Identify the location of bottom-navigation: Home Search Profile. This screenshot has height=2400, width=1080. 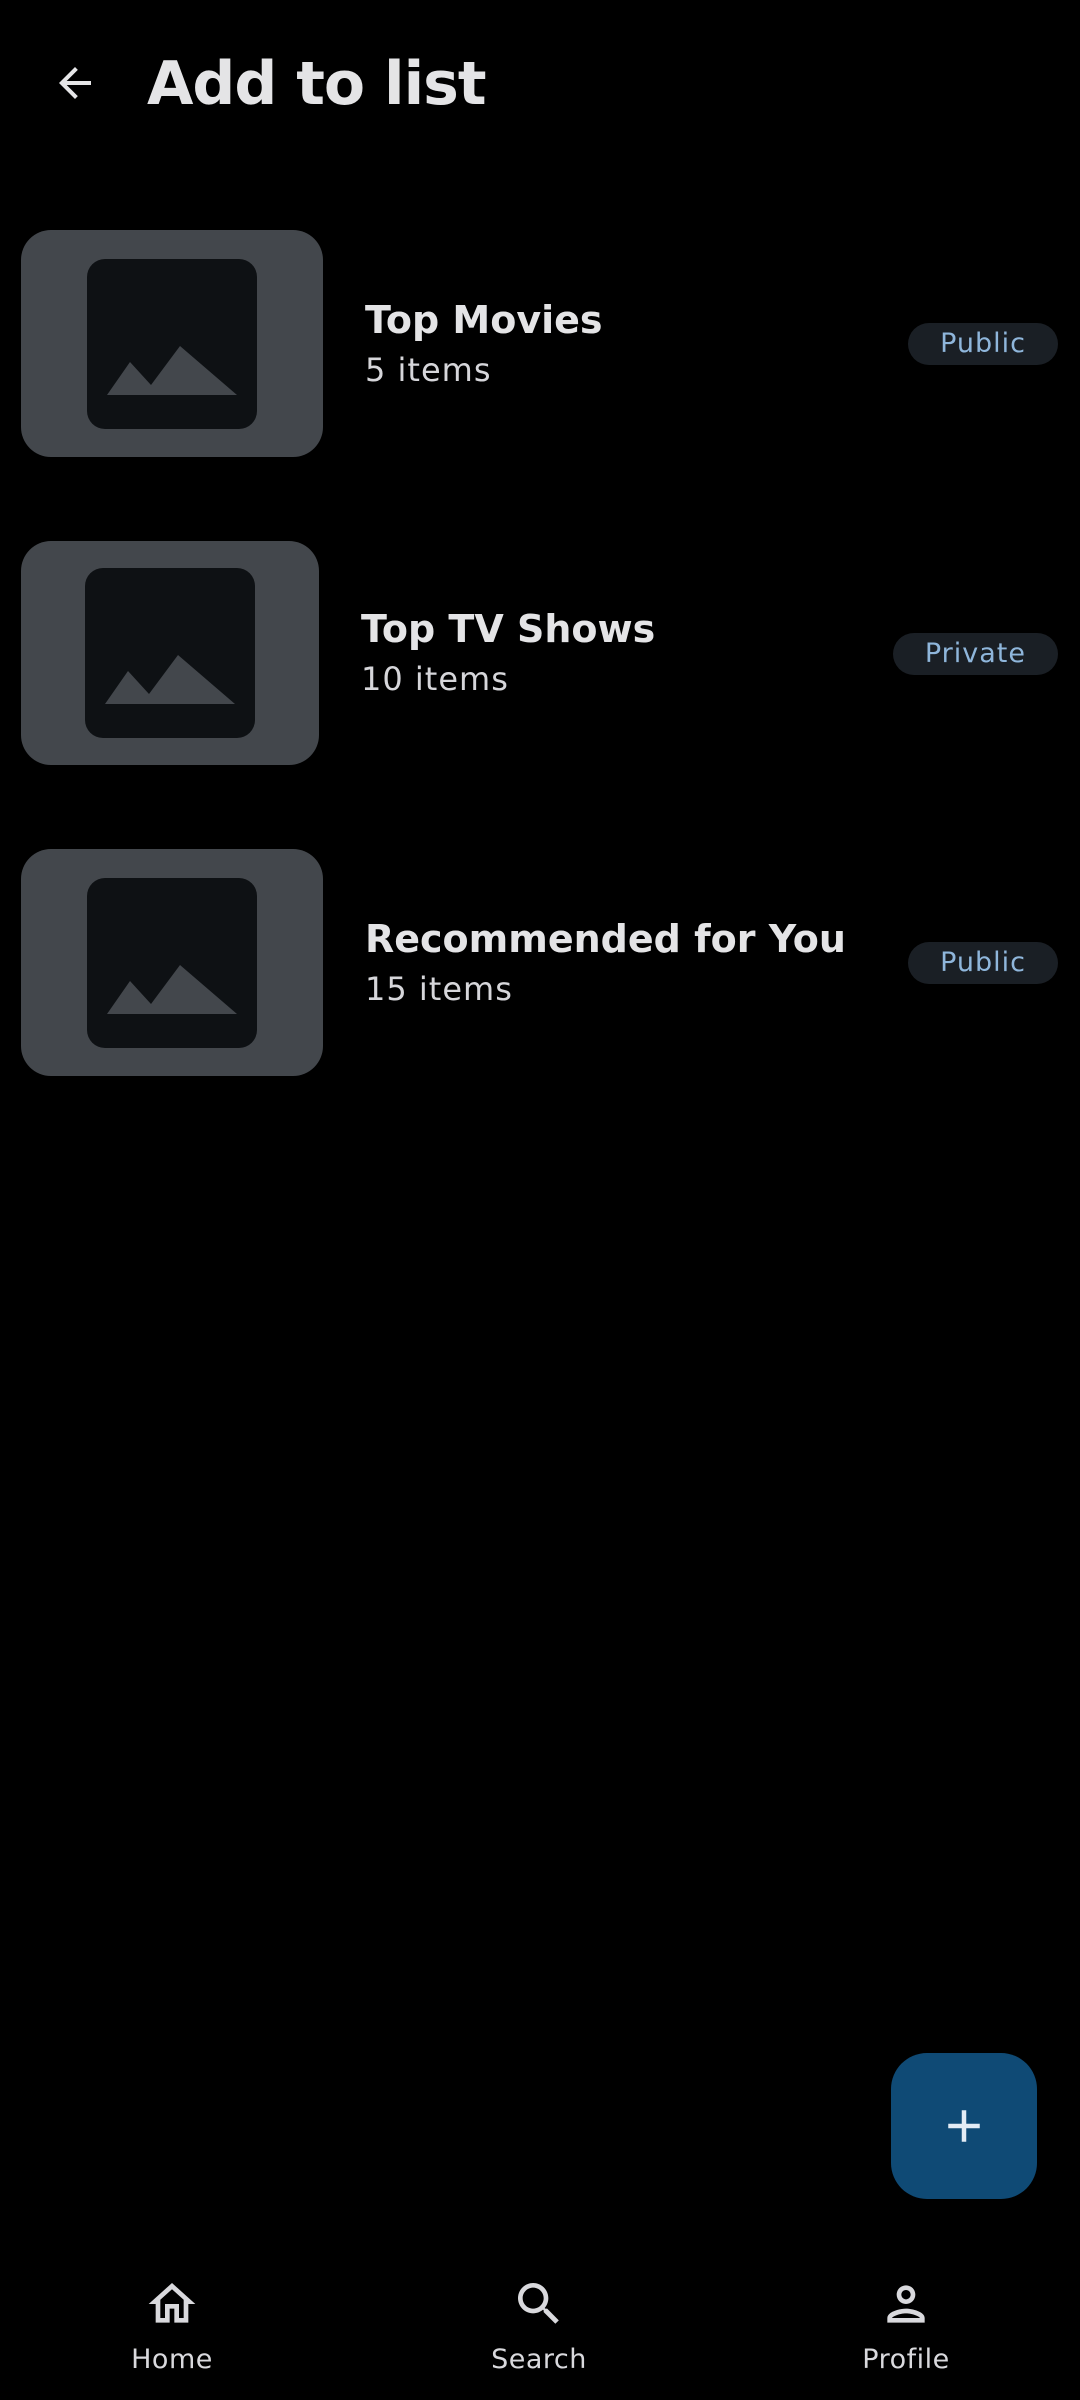
(540, 2325).